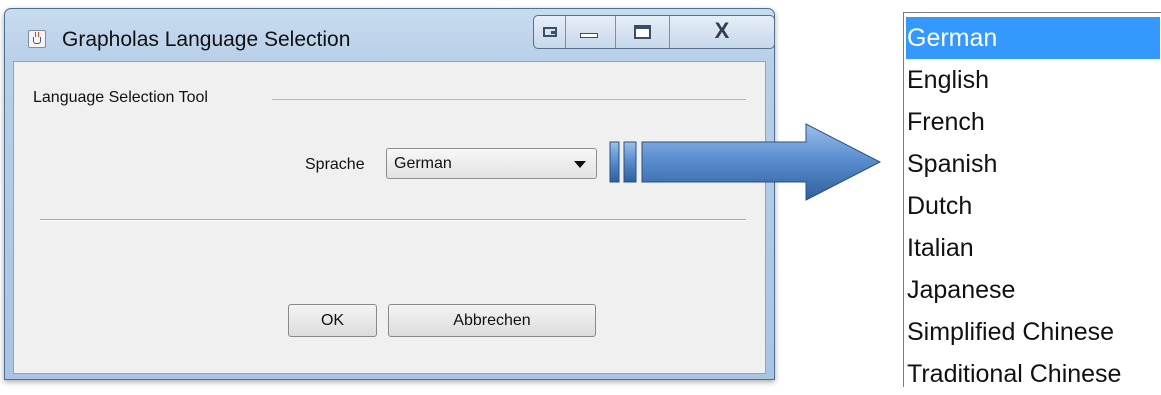  What do you see at coordinates (1033, 290) in the screenshot?
I see `option-japanese: Japanese` at bounding box center [1033, 290].